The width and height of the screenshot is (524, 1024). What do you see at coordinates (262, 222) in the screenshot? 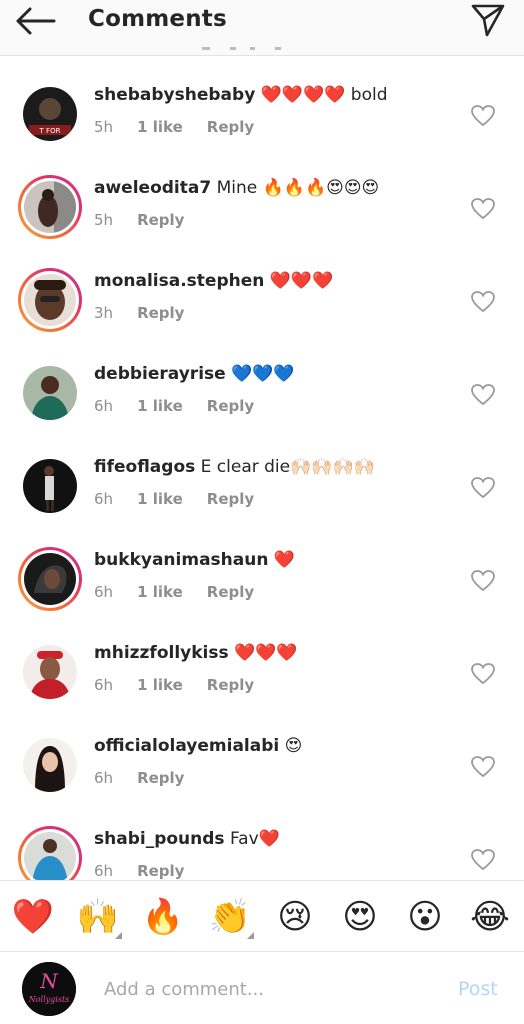
I see `comment-item: aweleodita7 Mine 🔥🔥🔥😍😍😍 5h Reply` at bounding box center [262, 222].